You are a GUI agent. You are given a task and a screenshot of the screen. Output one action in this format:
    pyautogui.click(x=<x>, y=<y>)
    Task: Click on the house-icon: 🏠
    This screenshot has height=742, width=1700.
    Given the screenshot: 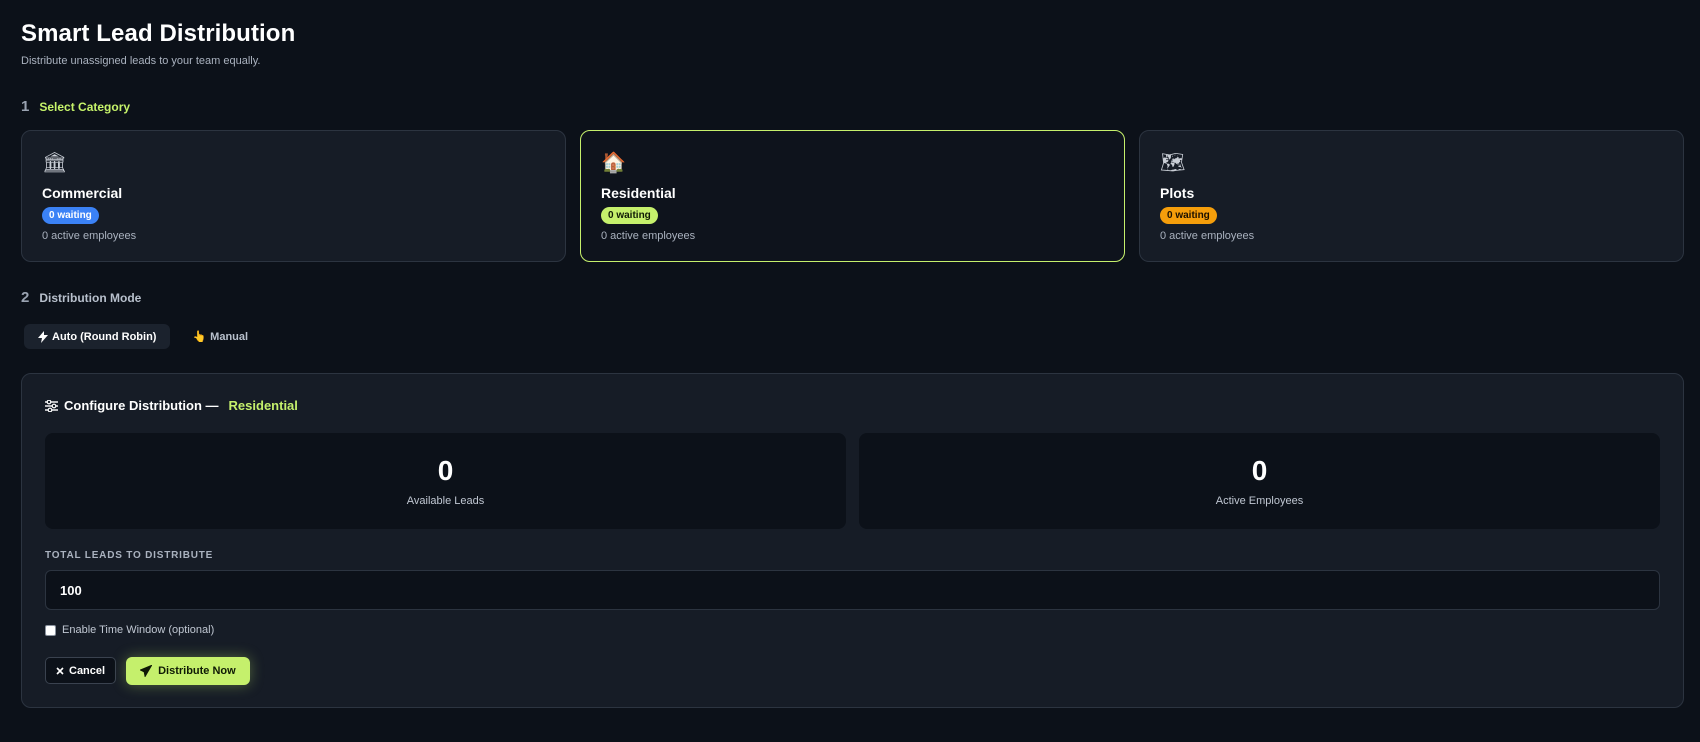 What is the action you would take?
    pyautogui.click(x=613, y=163)
    